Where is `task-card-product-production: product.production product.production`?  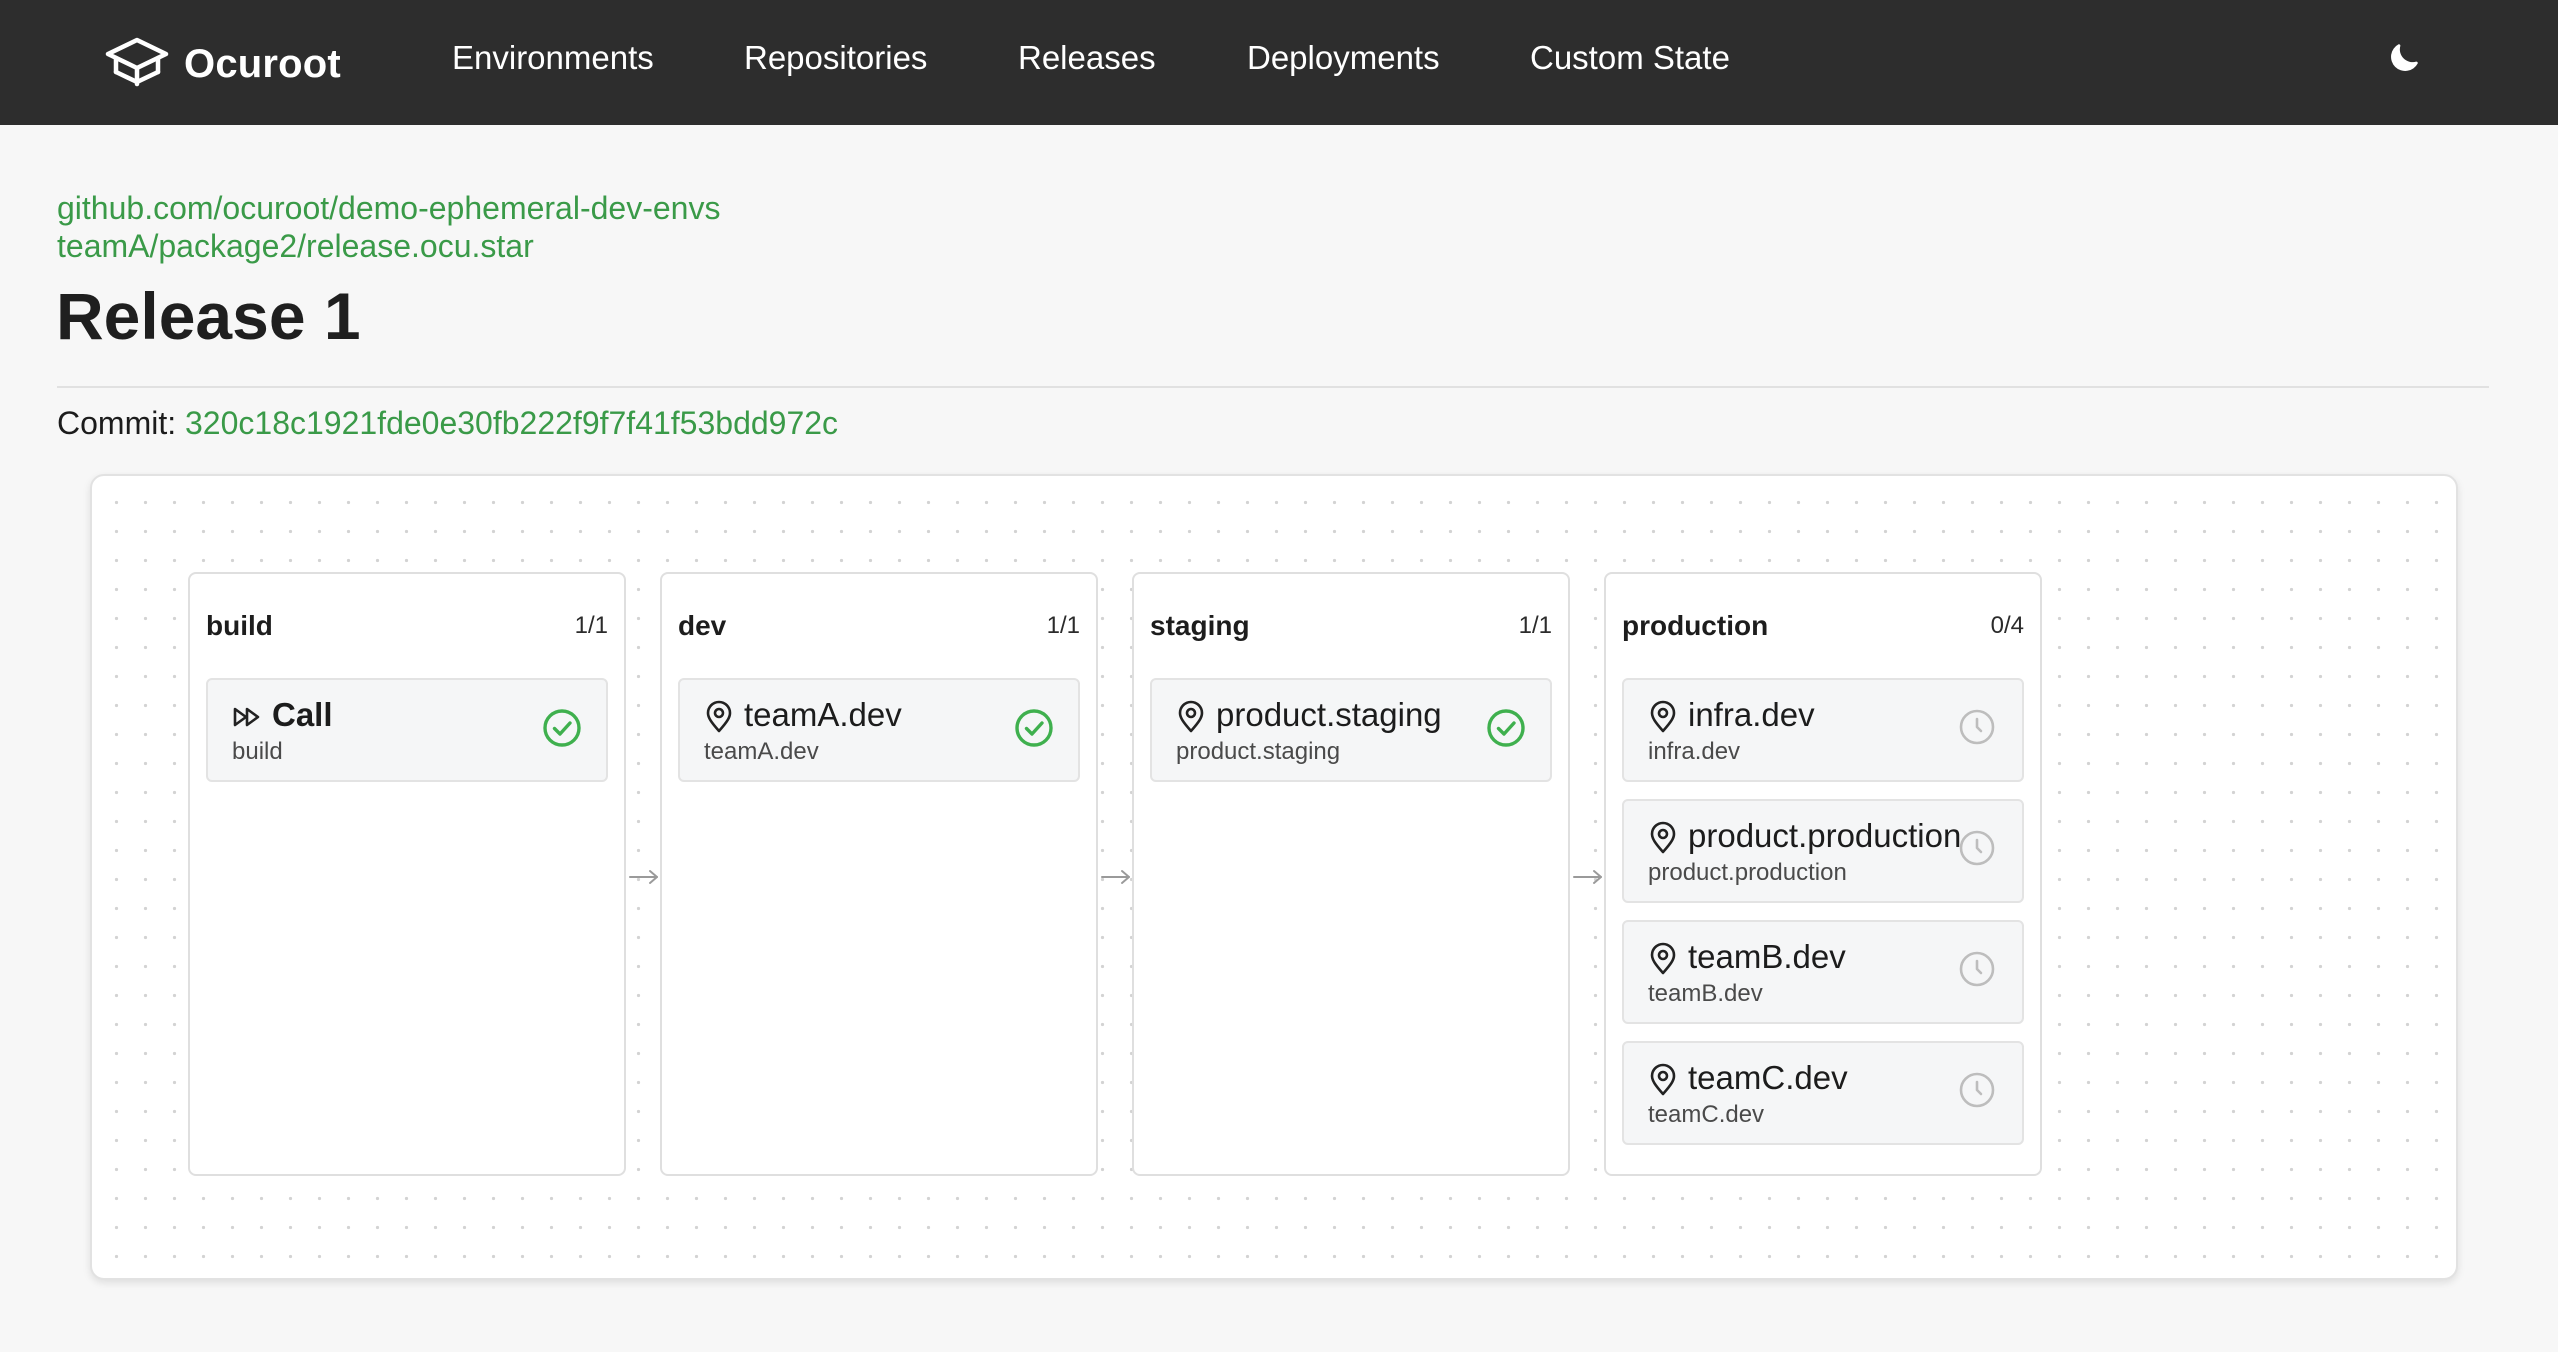 task-card-product-production: product.production product.production is located at coordinates (1823, 851).